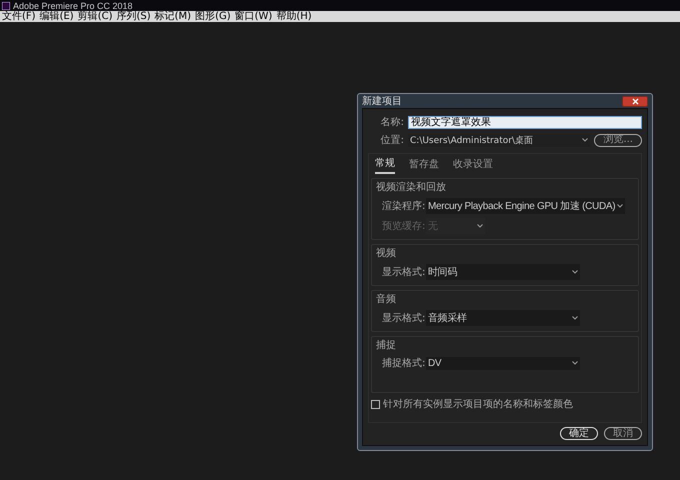 The height and width of the screenshot is (480, 680). What do you see at coordinates (424, 165) in the screenshot?
I see `tab: 暂存盘` at bounding box center [424, 165].